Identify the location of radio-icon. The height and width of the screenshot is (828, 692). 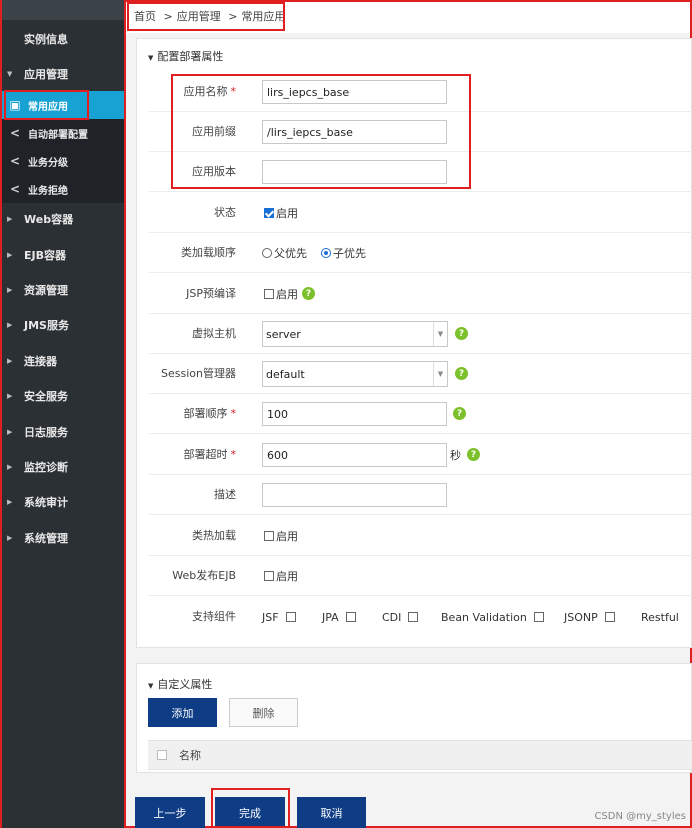
(267, 253).